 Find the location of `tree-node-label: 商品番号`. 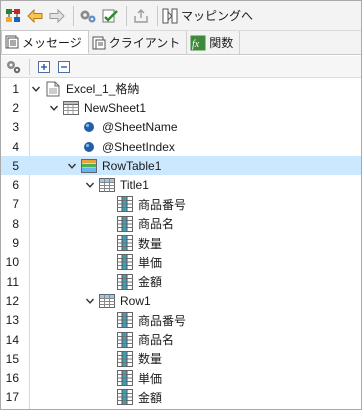

tree-node-label: 商品番号 is located at coordinates (162, 204).